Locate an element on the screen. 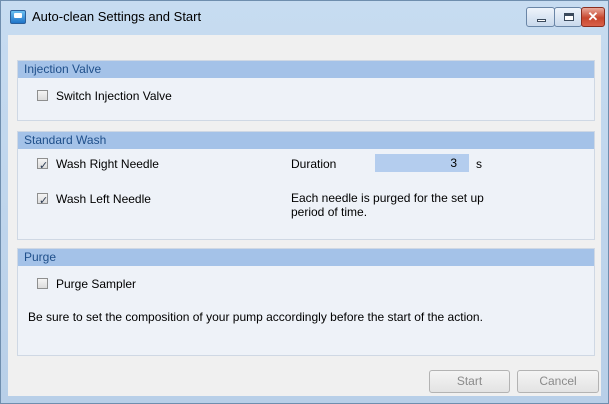  wash-note-line1: Each needle is purged for the set up is located at coordinates (387, 198).